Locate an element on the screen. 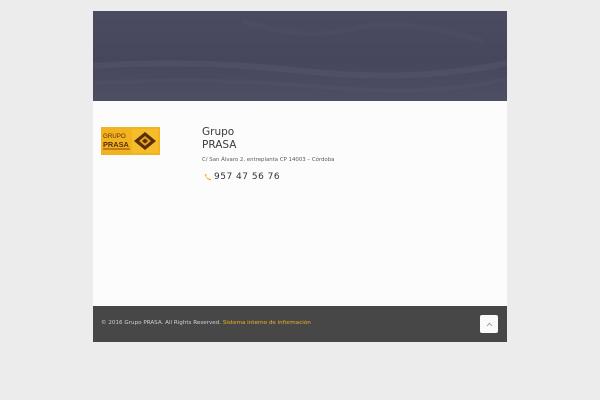 Image resolution: width=600 pixels, height=400 pixels. phone-contact: 957 47 56 76 is located at coordinates (242, 177).